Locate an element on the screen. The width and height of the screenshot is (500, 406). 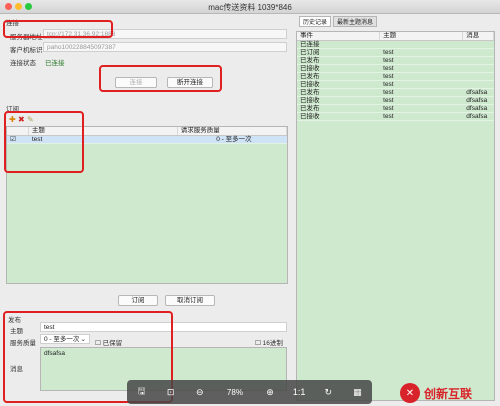
watermark-logo-icon: ✕ is located at coordinates (410, 393).